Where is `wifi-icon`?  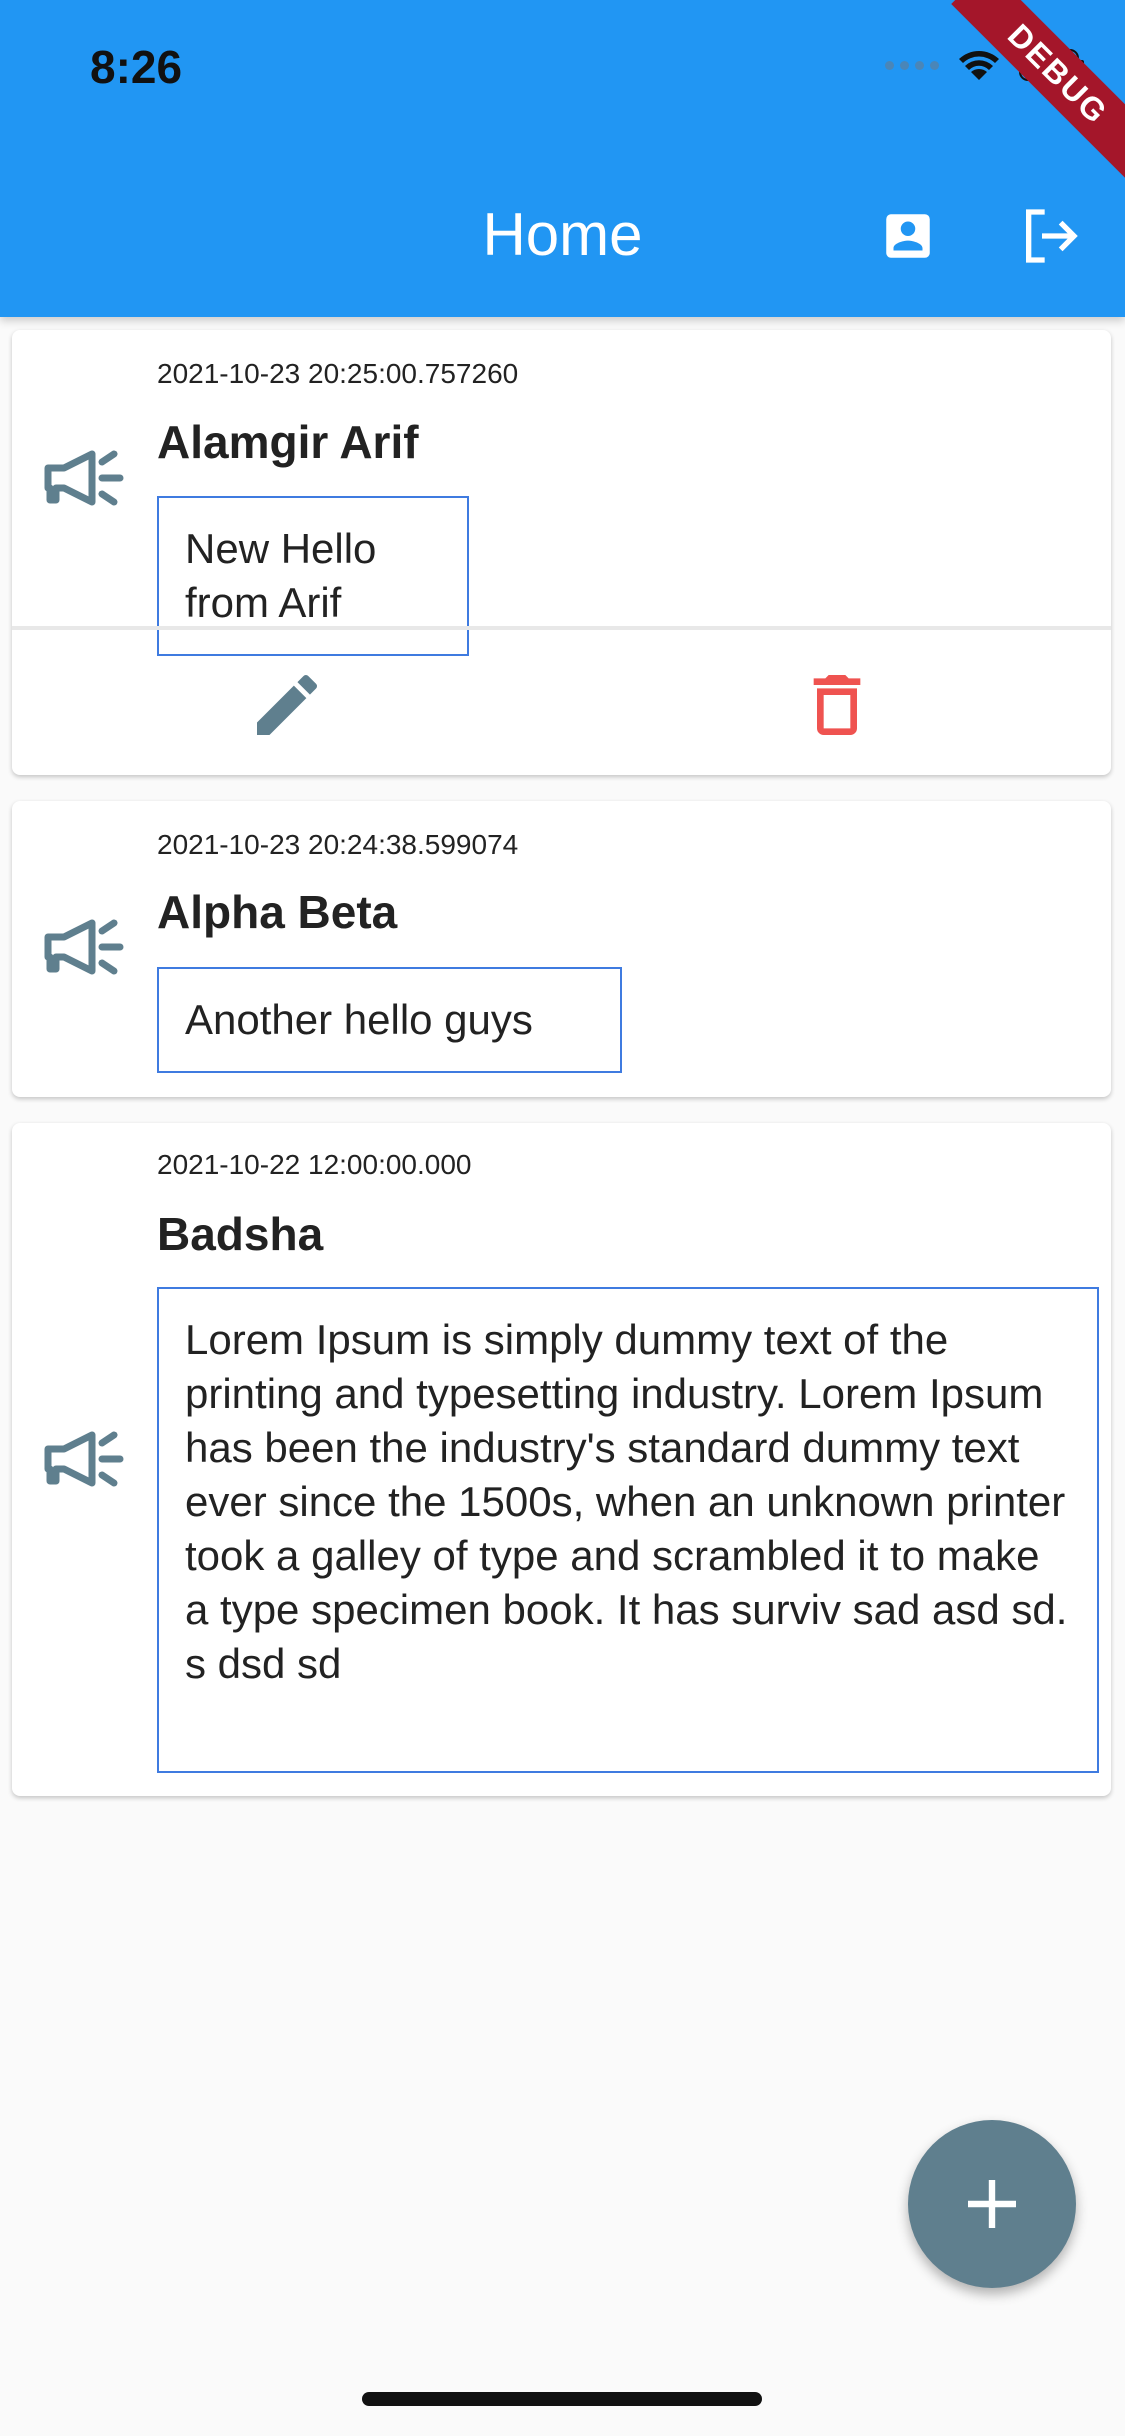 wifi-icon is located at coordinates (979, 65).